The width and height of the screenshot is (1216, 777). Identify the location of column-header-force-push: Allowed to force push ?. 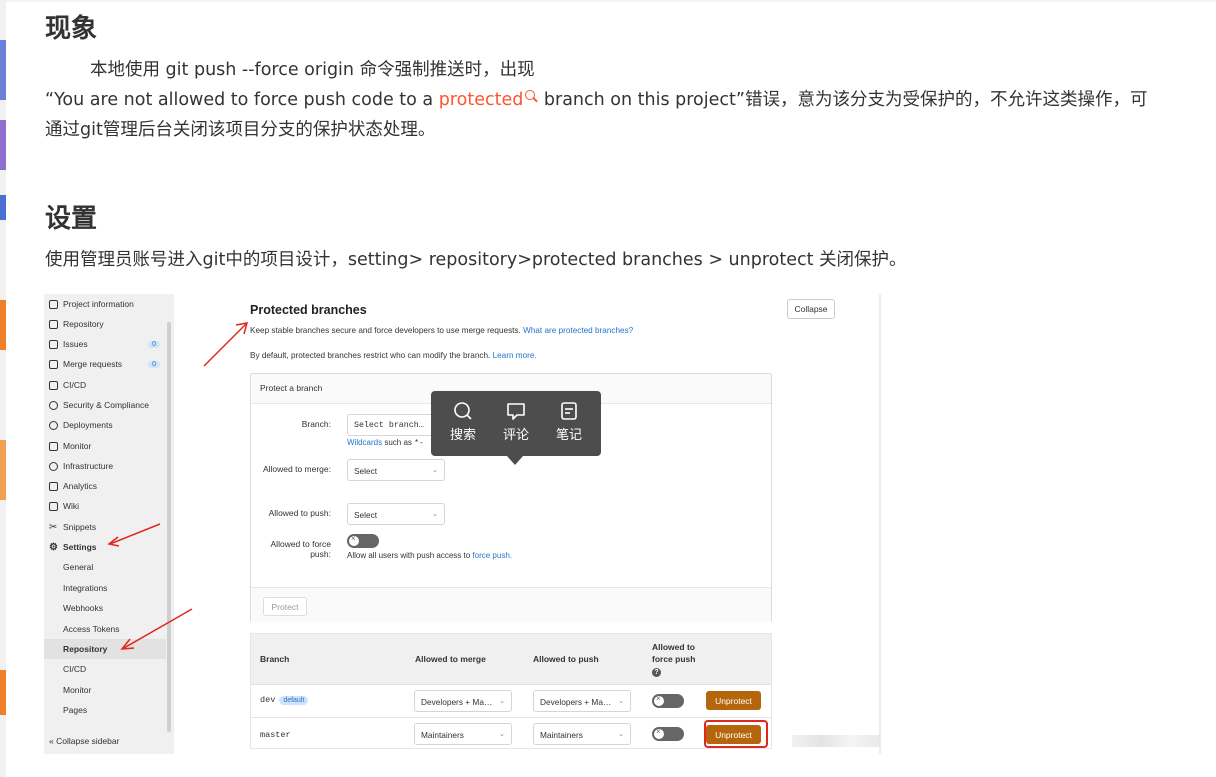
(674, 659).